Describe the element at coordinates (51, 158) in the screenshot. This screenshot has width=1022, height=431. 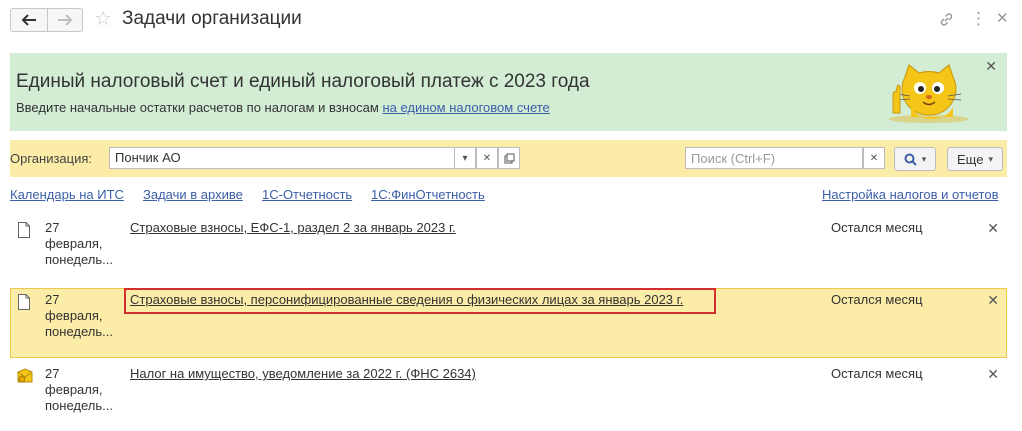
I see `organization-label: Организация:` at that location.